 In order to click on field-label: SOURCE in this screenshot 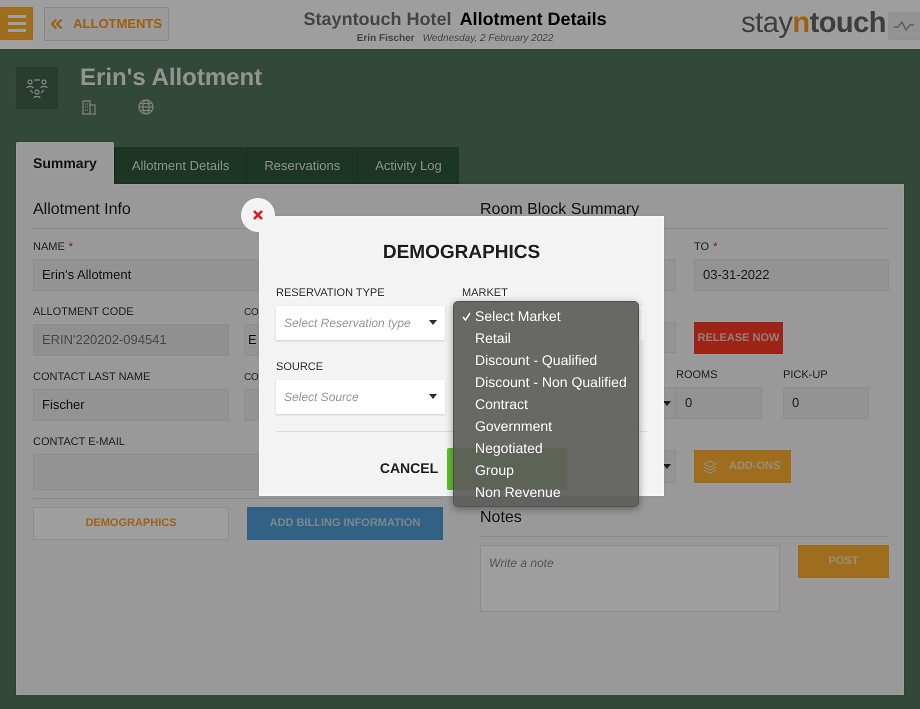, I will do `click(300, 368)`.